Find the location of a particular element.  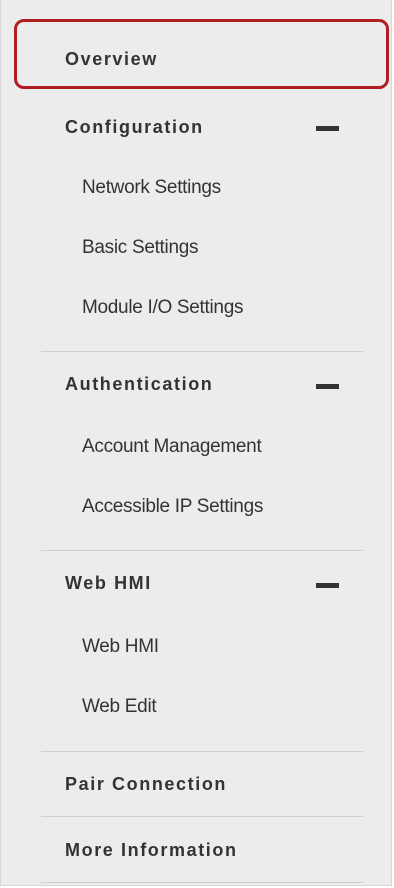

sidebar-item-web-hmi: Web HMI is located at coordinates (120, 647).